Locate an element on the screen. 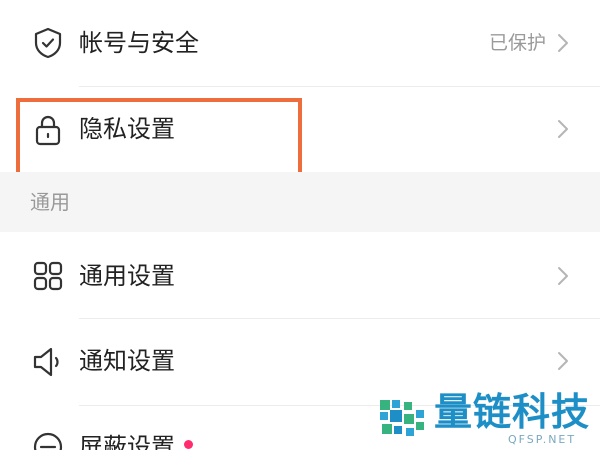  highlight-box is located at coordinates (159, 138).